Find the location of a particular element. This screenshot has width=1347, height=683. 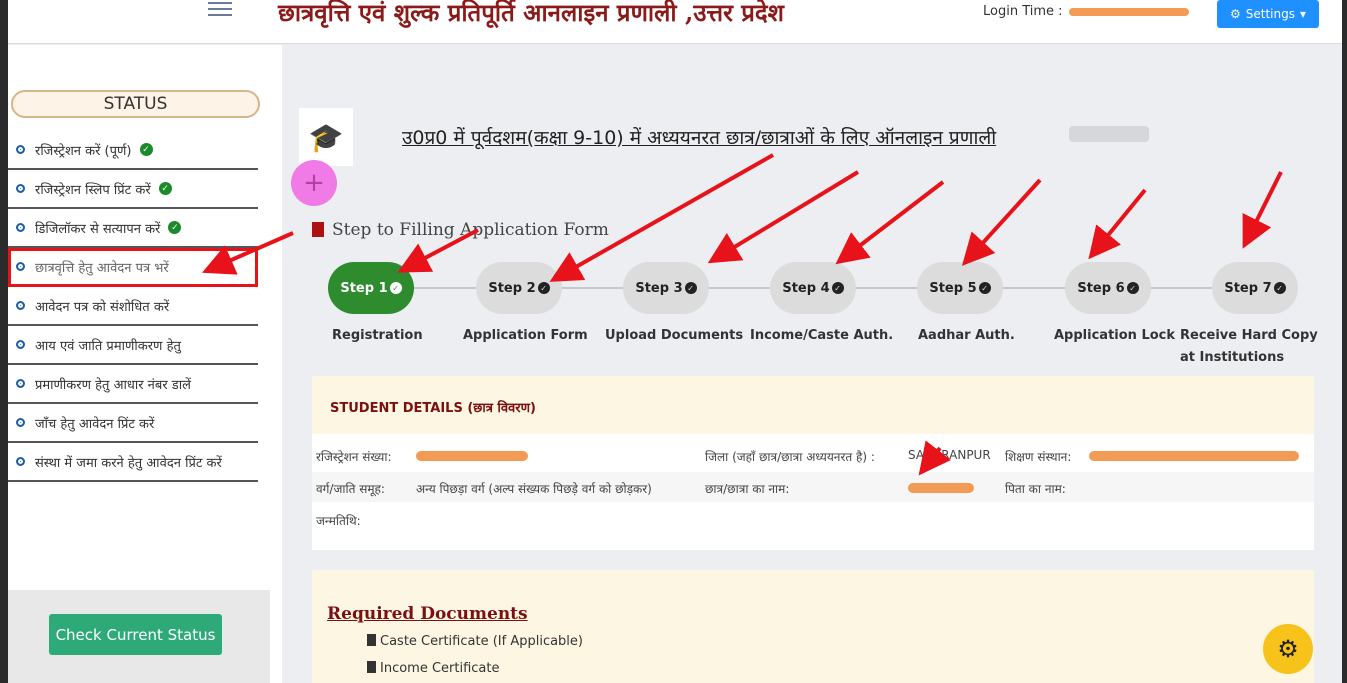

step-1-badge: Step 1 ✓ is located at coordinates (371, 288).